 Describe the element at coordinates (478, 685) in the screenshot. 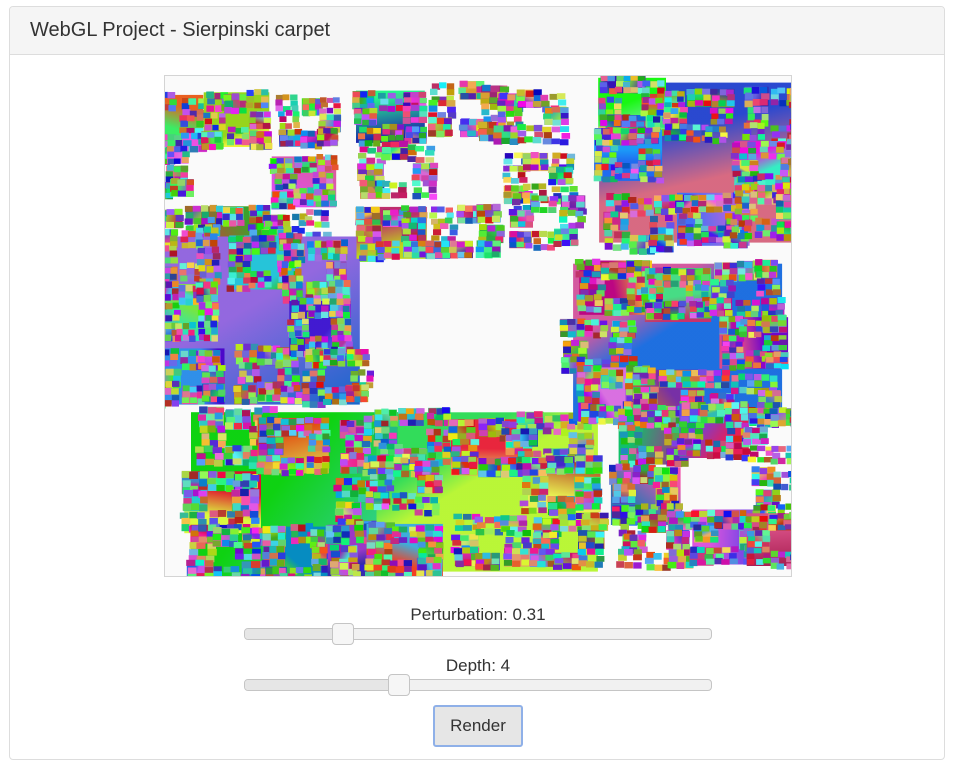

I see `depth-slider` at that location.